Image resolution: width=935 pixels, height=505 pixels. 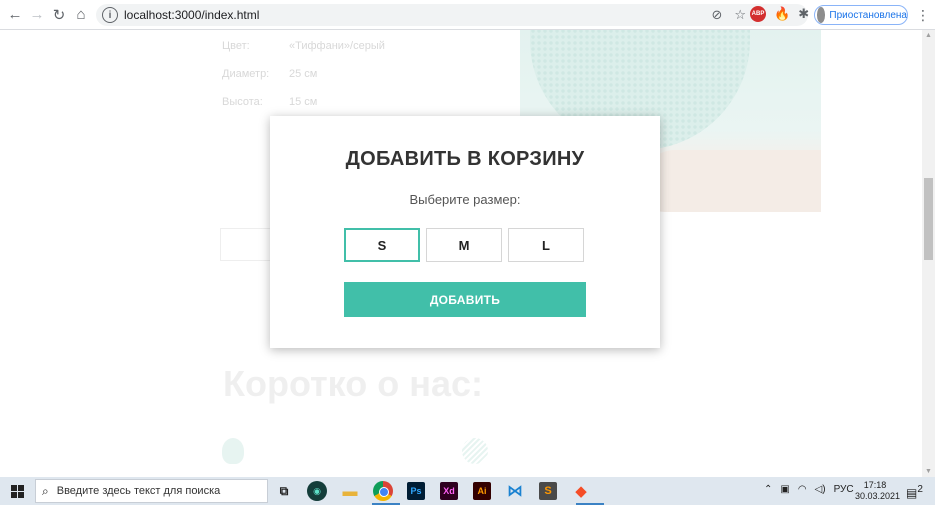 I want to click on windows-logo-icon, so click(x=17, y=491).